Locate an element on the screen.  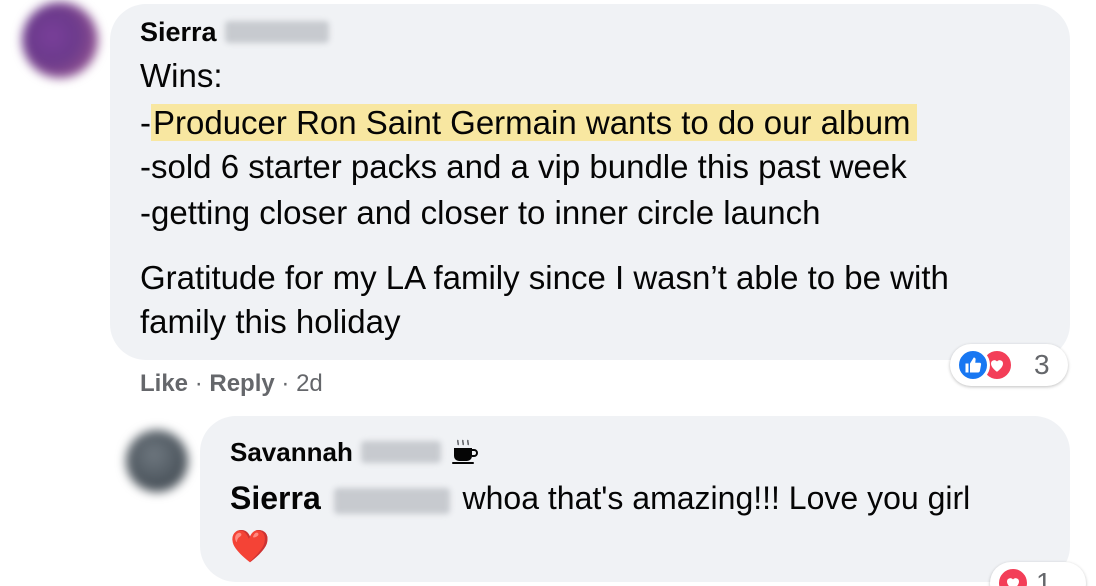
reaction-count: 3 is located at coordinates (1042, 364).